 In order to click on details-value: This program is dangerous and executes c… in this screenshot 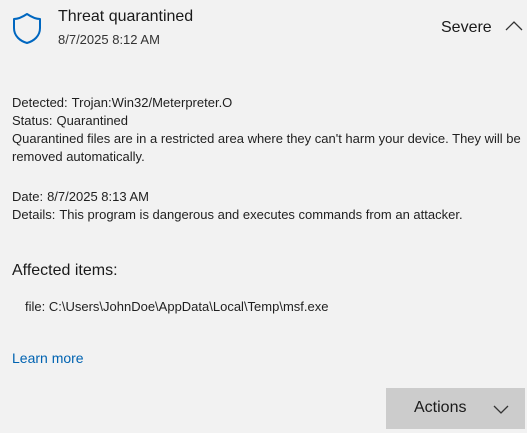, I will do `click(261, 214)`.